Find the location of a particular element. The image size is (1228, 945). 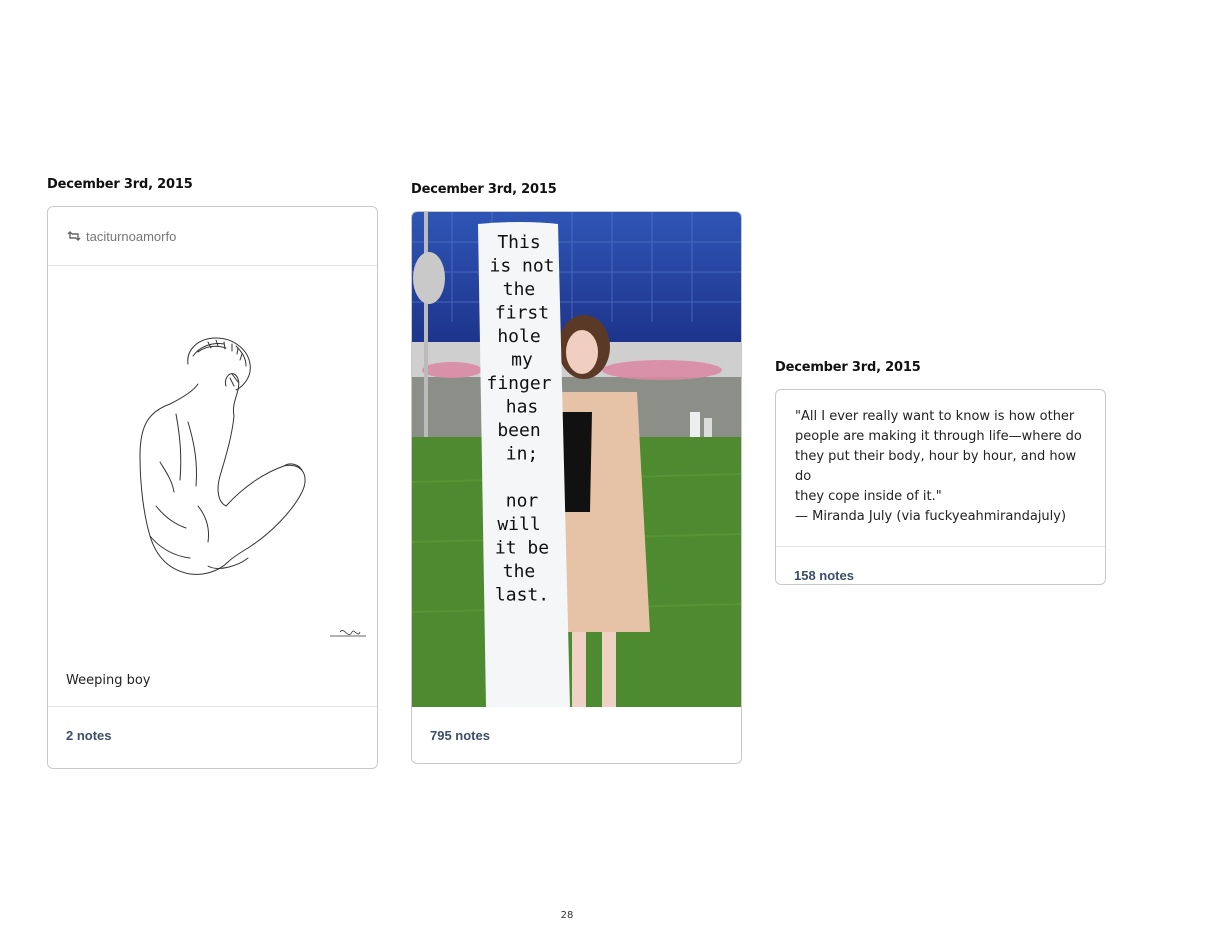

page-number: 28 is located at coordinates (567, 915).